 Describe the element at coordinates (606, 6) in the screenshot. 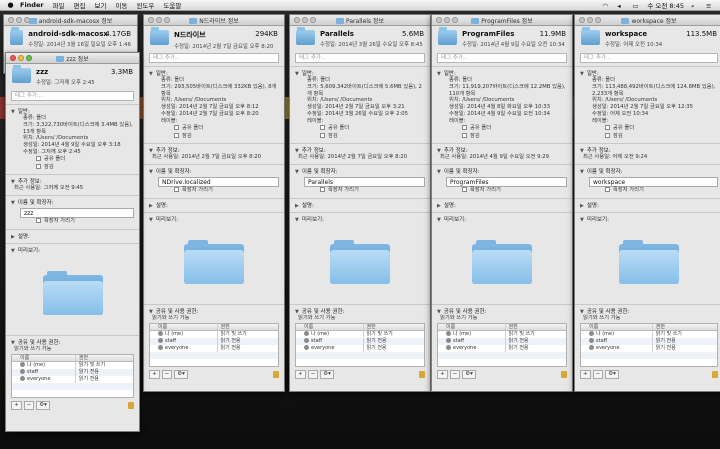

I see `wifi-icon: ◠` at that location.